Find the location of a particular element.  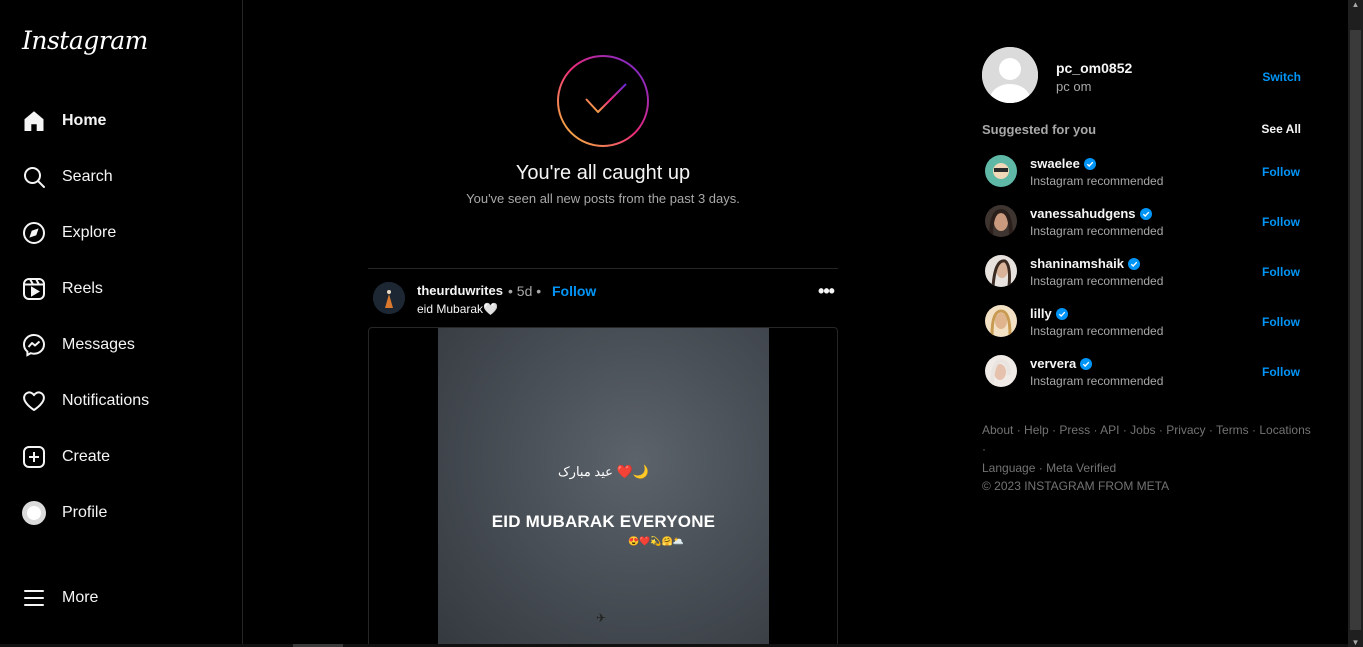

plus-square-icon is located at coordinates (34, 457).